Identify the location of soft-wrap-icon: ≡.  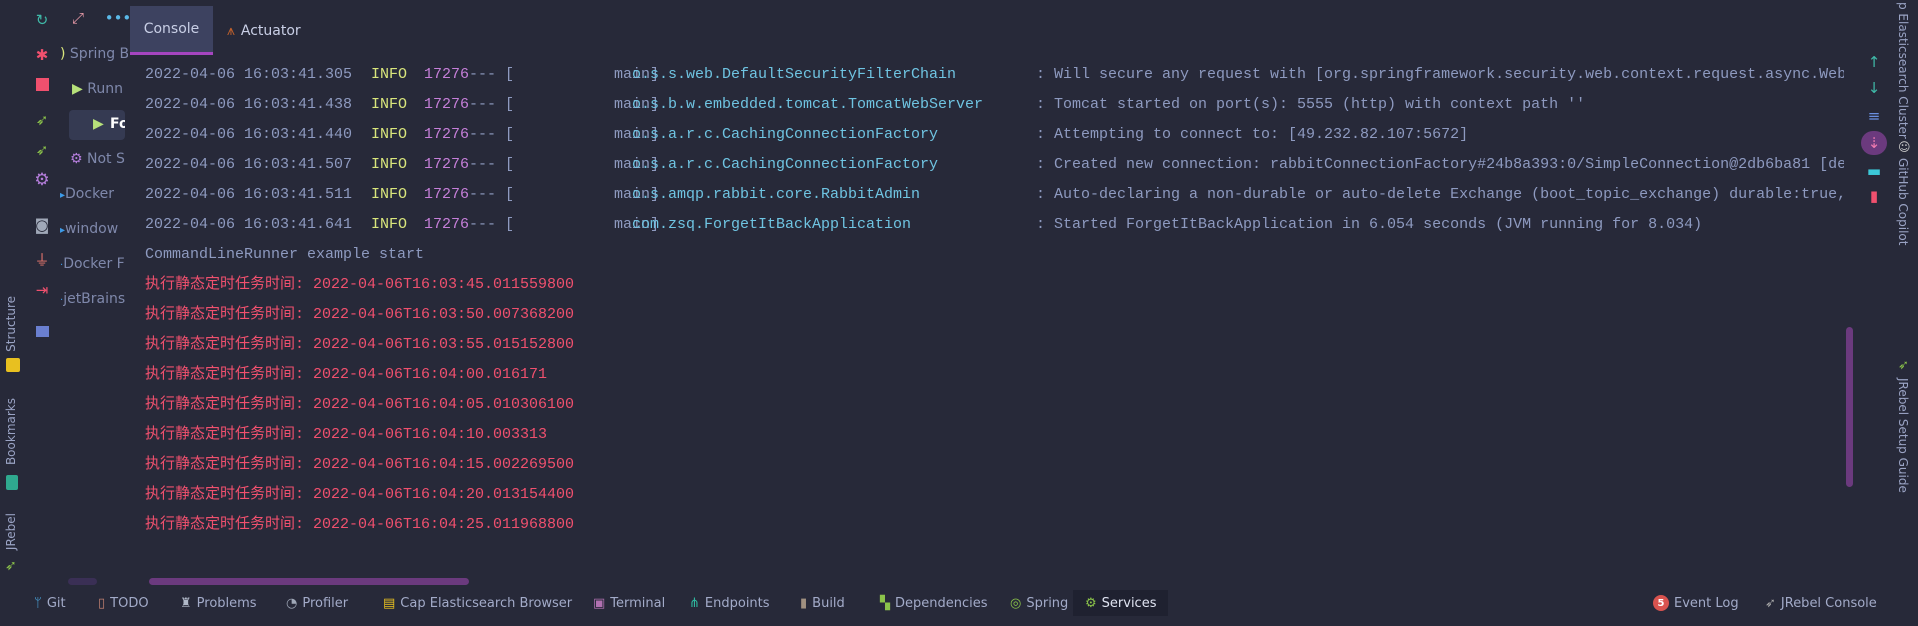
(1874, 116).